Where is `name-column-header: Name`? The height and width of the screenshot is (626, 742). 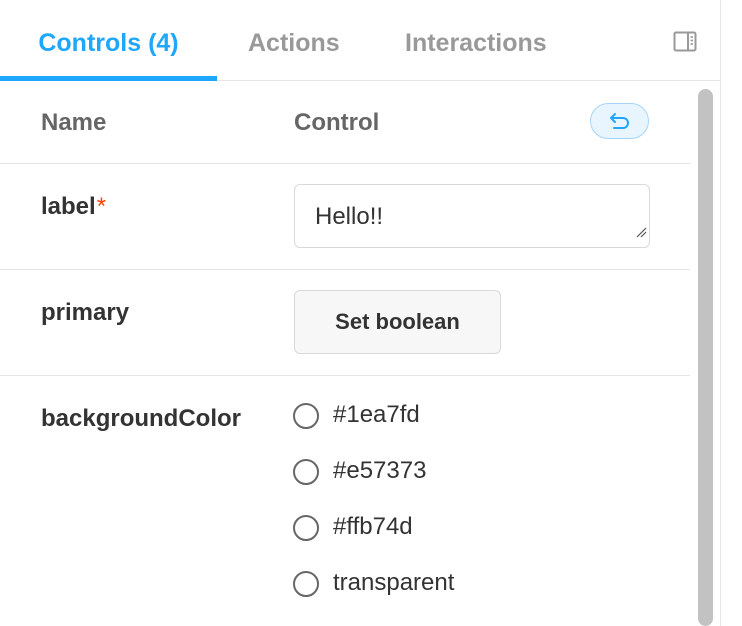 name-column-header: Name is located at coordinates (74, 122).